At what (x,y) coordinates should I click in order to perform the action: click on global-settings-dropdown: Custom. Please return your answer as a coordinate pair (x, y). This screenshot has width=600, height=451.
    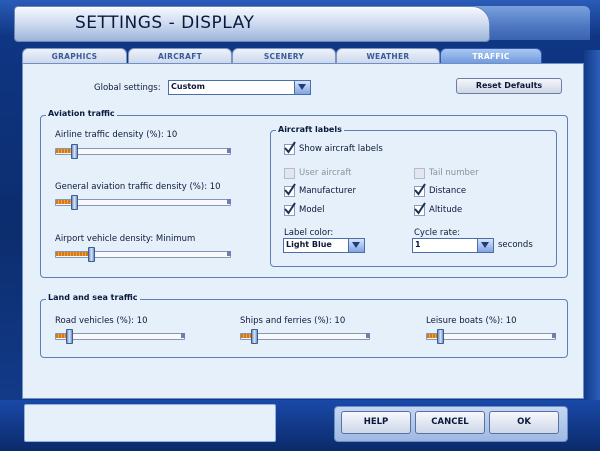
    Looking at the image, I should click on (239, 87).